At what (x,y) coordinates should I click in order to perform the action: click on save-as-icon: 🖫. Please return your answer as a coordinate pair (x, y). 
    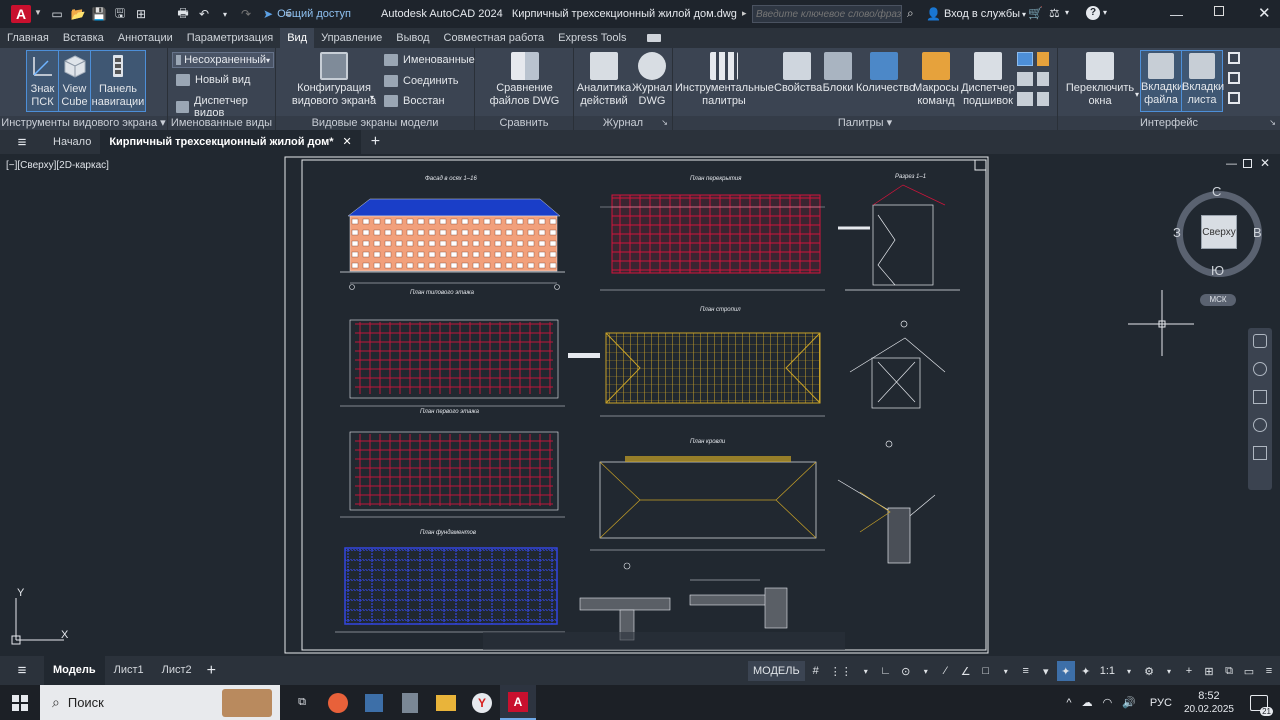
    Looking at the image, I should click on (120, 14).